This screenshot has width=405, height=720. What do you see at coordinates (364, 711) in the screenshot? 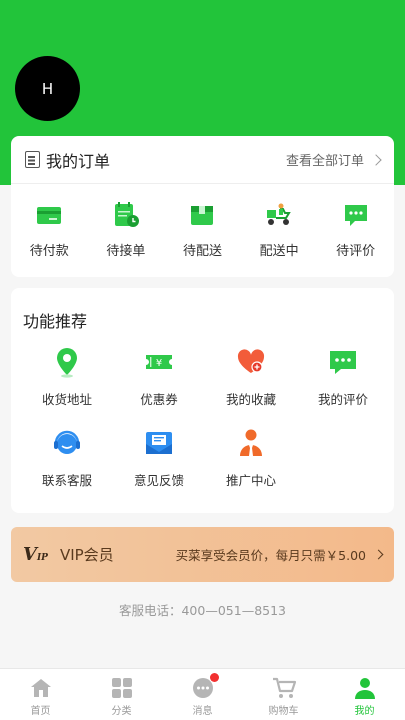
I see `tab-label: 我的` at bounding box center [364, 711].